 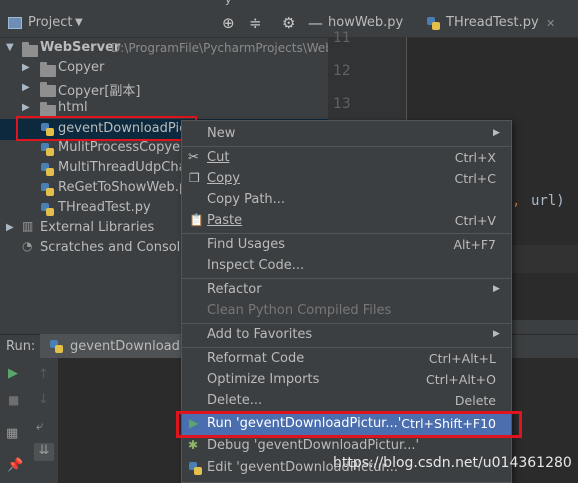 What do you see at coordinates (223, 178) in the screenshot?
I see `menu-label: Copy` at bounding box center [223, 178].